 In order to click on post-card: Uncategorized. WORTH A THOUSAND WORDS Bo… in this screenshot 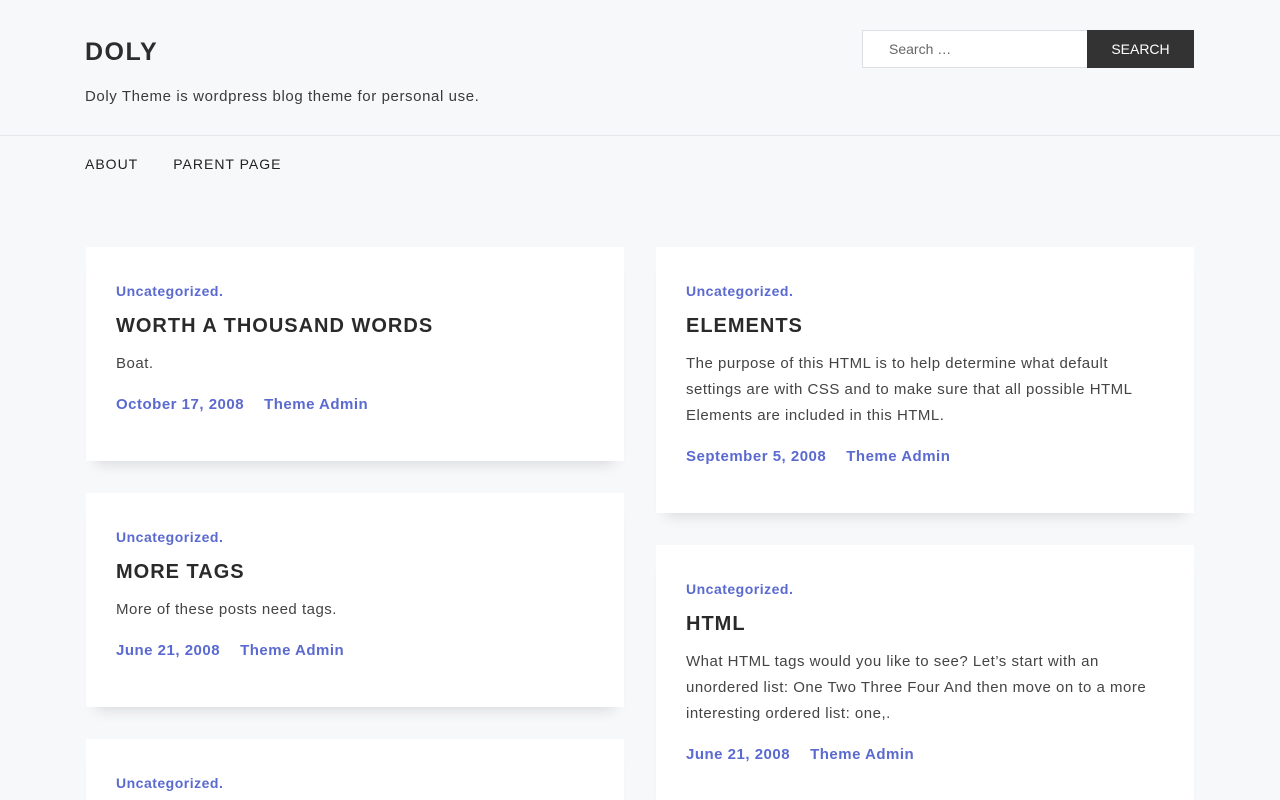, I will do `click(355, 354)`.